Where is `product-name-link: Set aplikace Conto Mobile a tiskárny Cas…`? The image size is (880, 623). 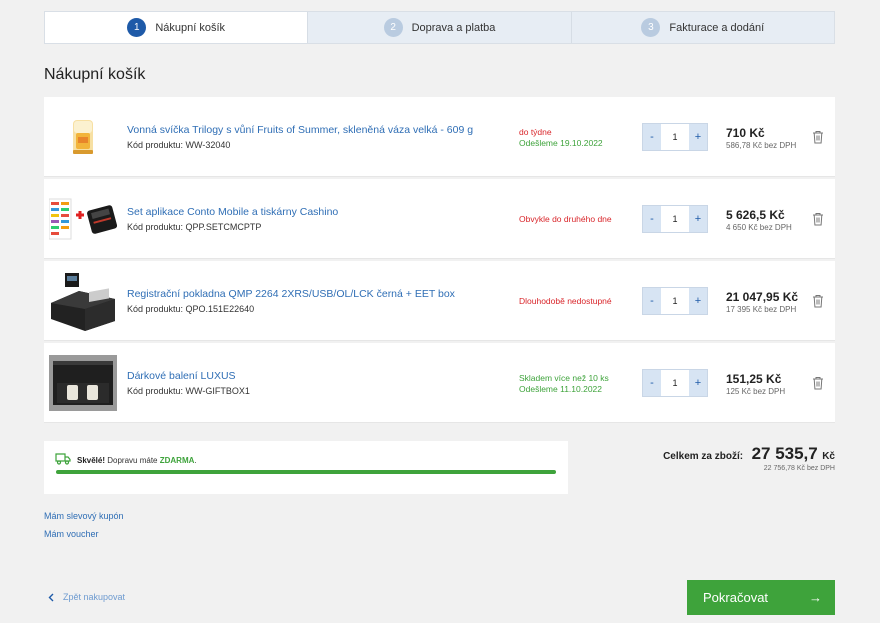
product-name-link: Set aplikace Conto Mobile a tiskárny Cas… is located at coordinates (232, 212).